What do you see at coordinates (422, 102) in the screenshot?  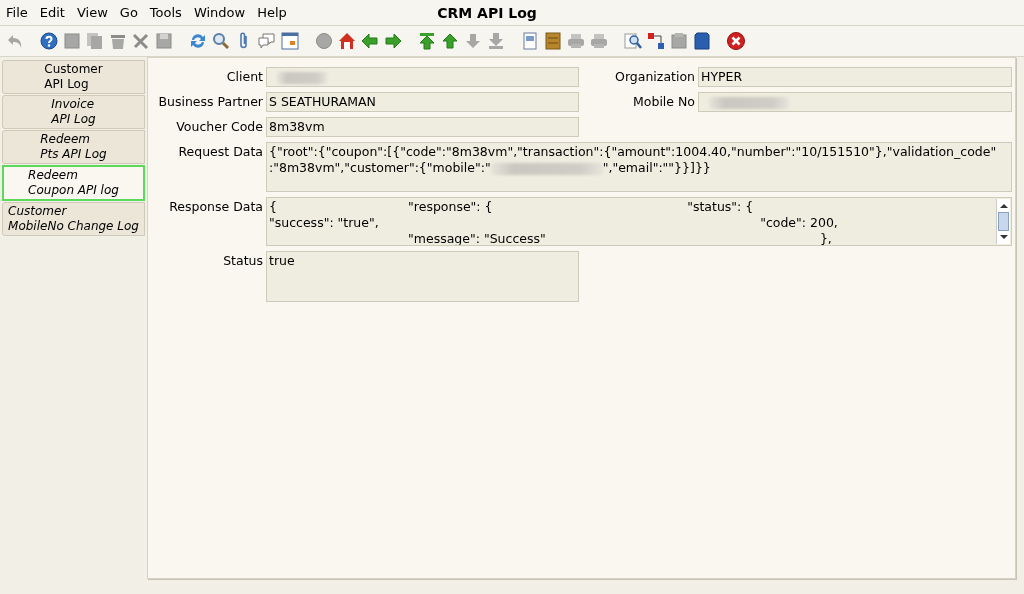 I see `text-field: S SEATHURAMAN` at bounding box center [422, 102].